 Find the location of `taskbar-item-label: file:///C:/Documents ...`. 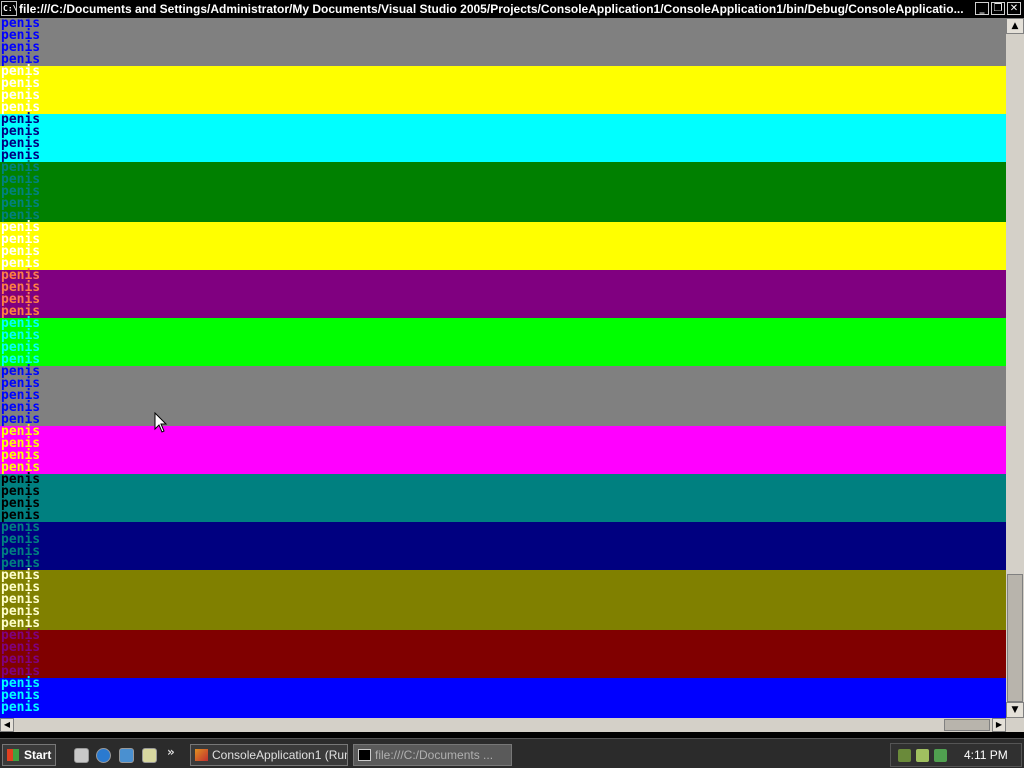

taskbar-item-label: file:///C:/Documents ... is located at coordinates (434, 755).